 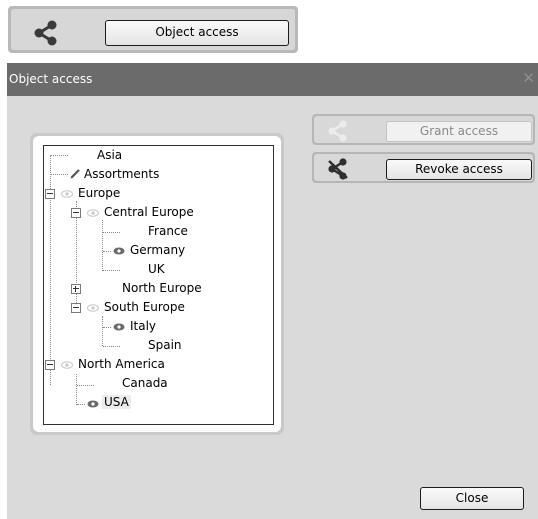 What do you see at coordinates (76, 213) in the screenshot?
I see `collapse-central-europe-toggle` at bounding box center [76, 213].